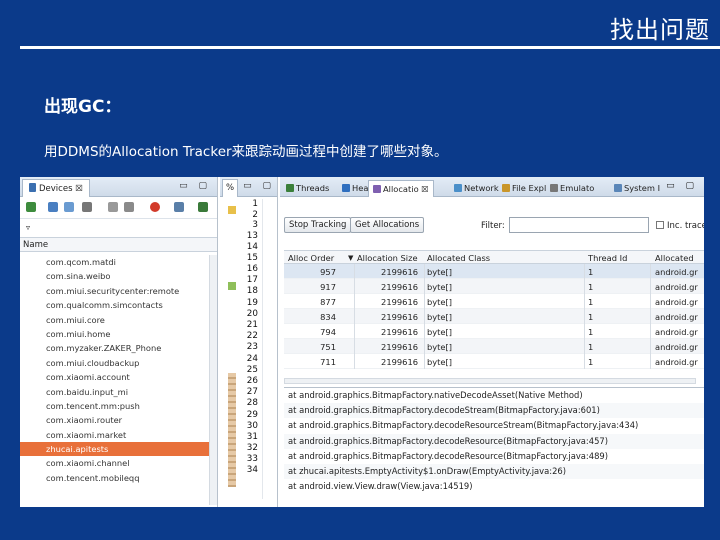  Describe the element at coordinates (230, 188) in the screenshot. I see `line-panel-tab: %` at that location.